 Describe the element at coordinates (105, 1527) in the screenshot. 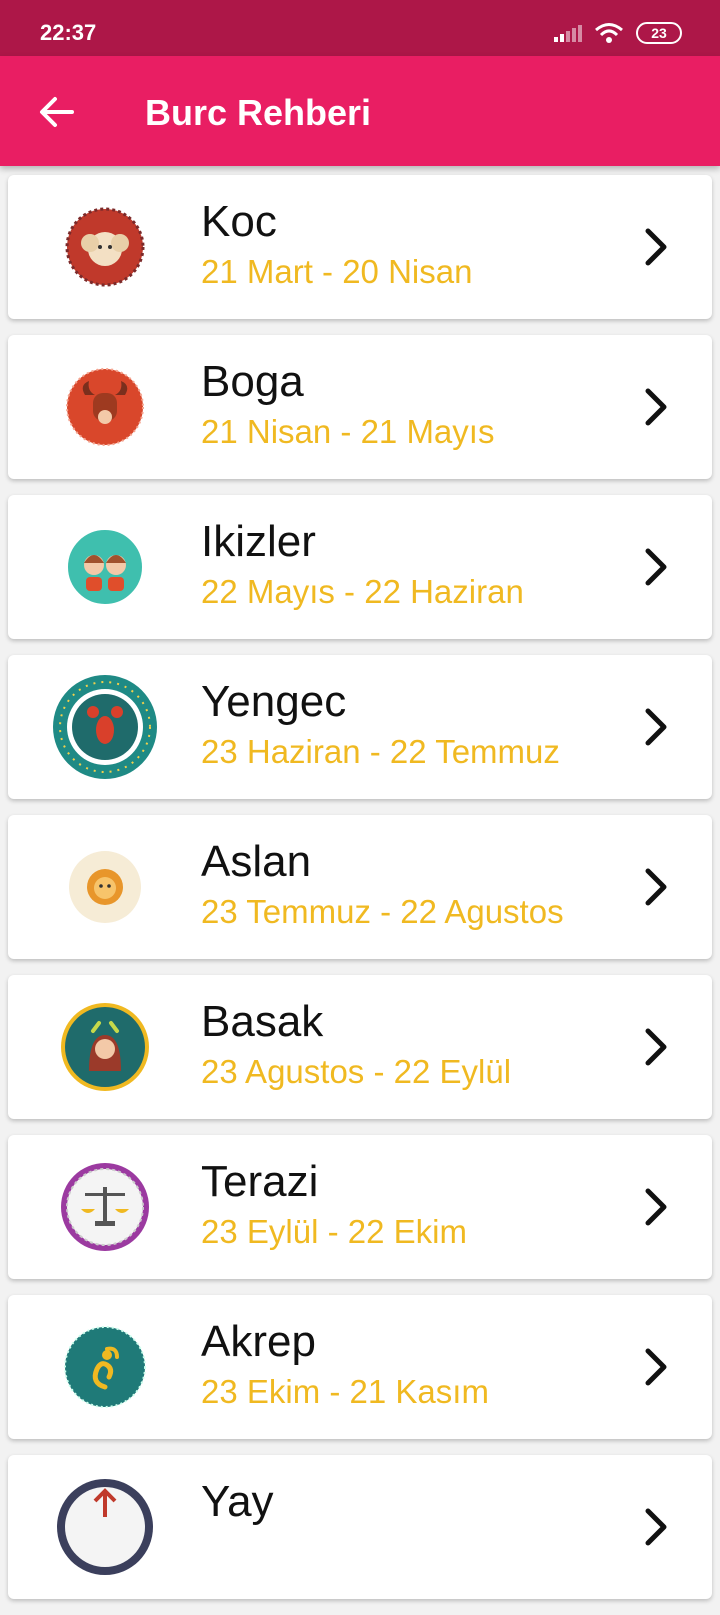

I see `archer-icon` at that location.